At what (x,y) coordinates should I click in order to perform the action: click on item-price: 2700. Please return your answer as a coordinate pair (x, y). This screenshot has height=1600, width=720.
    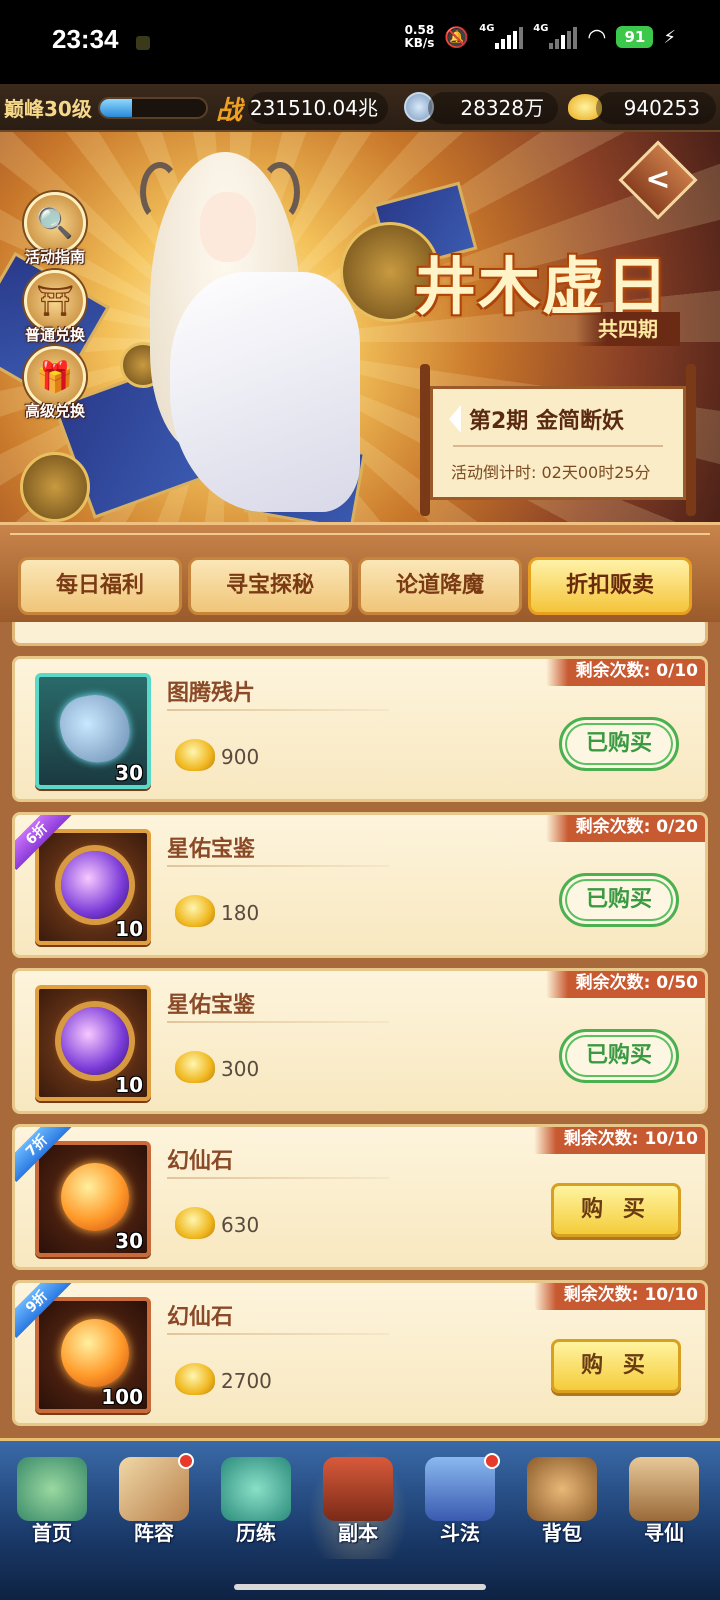
    Looking at the image, I should click on (246, 1381).